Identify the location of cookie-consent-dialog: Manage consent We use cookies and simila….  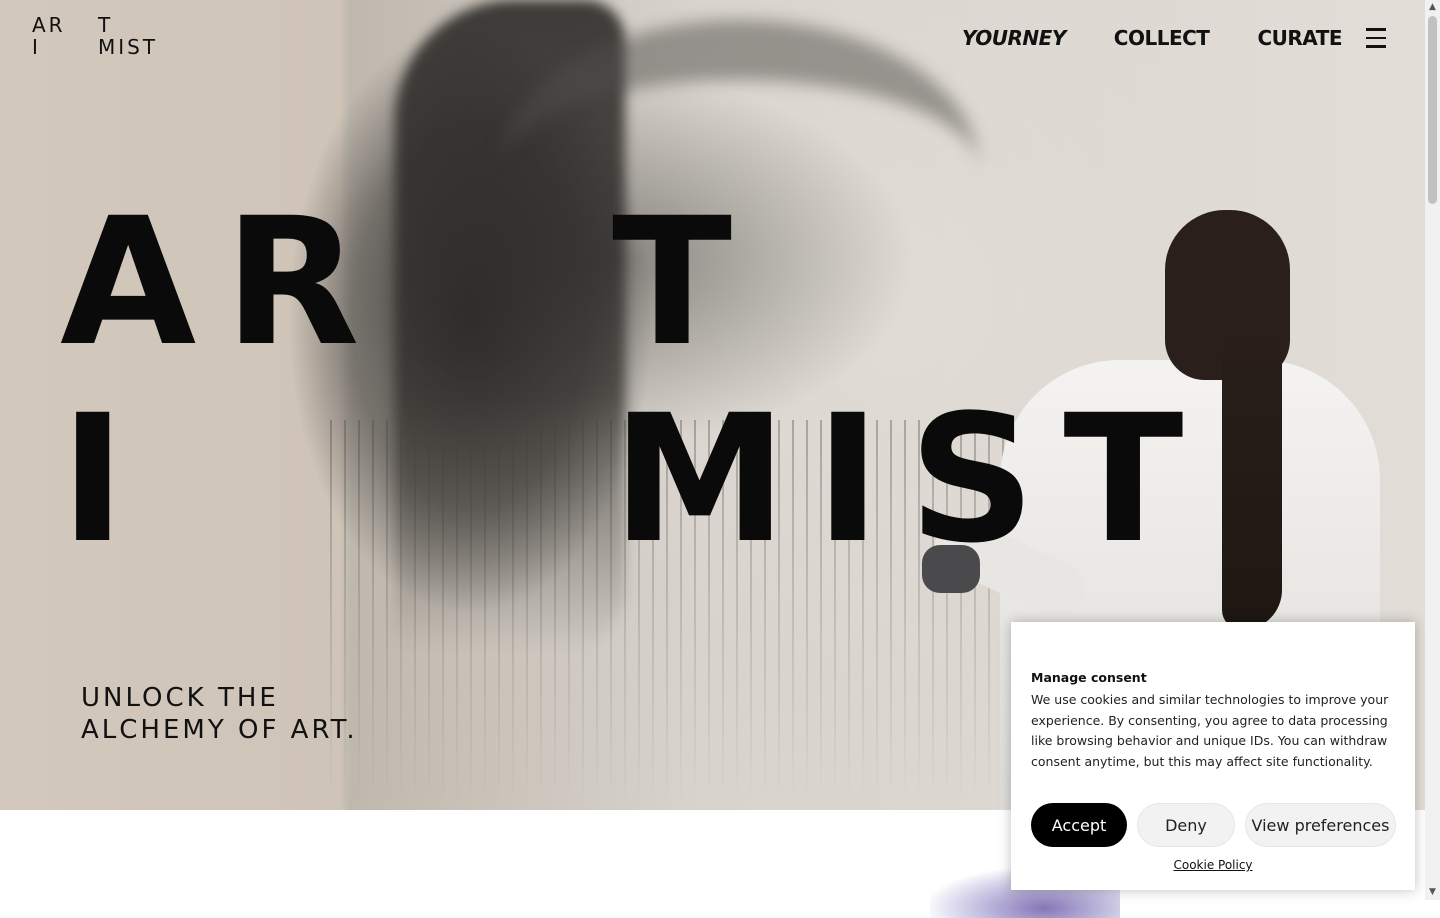
(1213, 756).